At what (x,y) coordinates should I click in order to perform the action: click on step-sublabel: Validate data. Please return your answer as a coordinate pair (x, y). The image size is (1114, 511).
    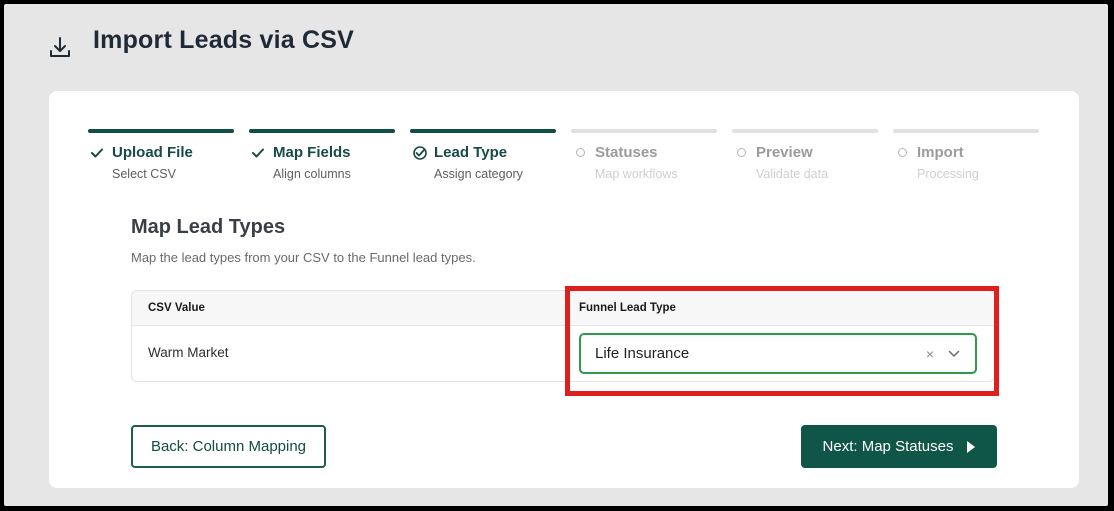
    Looking at the image, I should click on (792, 174).